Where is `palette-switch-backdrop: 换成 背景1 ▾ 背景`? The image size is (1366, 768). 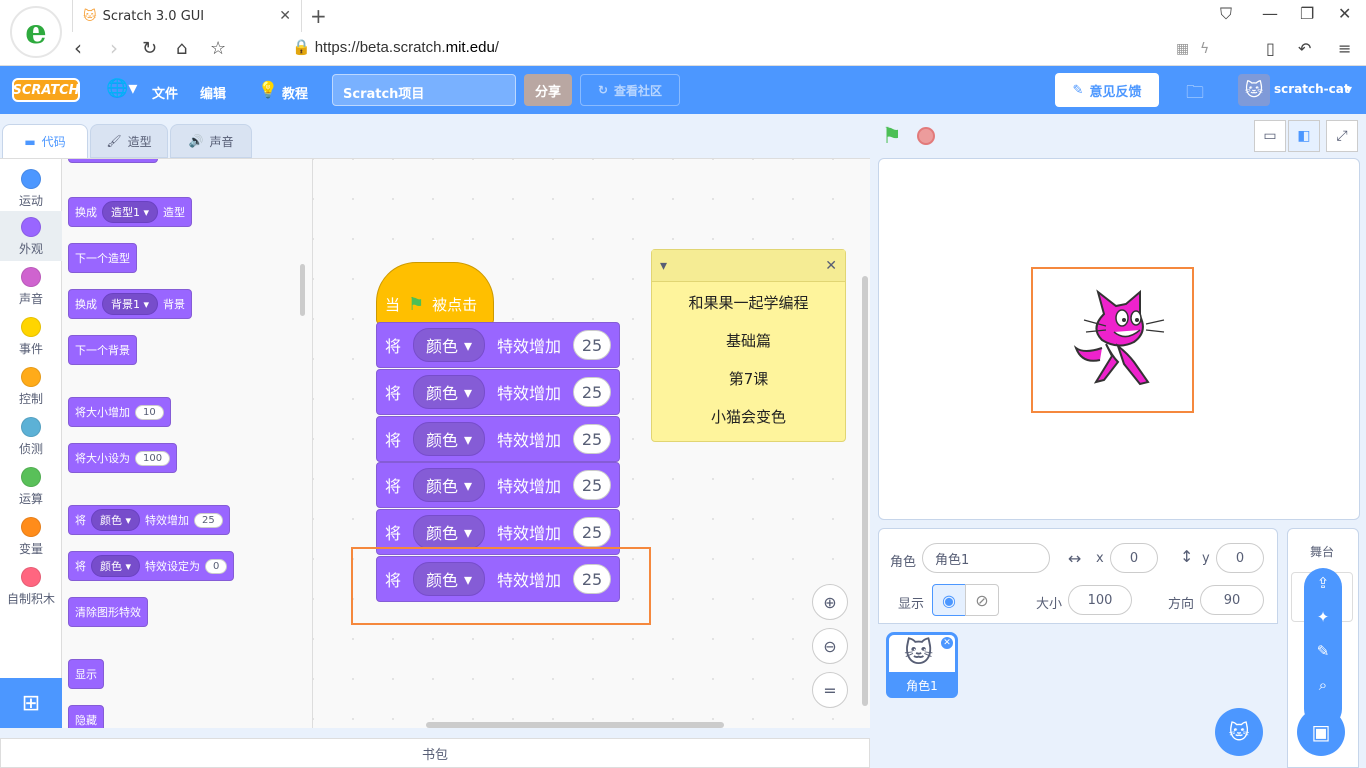
palette-switch-backdrop: 换成 背景1 ▾ 背景 is located at coordinates (130, 304).